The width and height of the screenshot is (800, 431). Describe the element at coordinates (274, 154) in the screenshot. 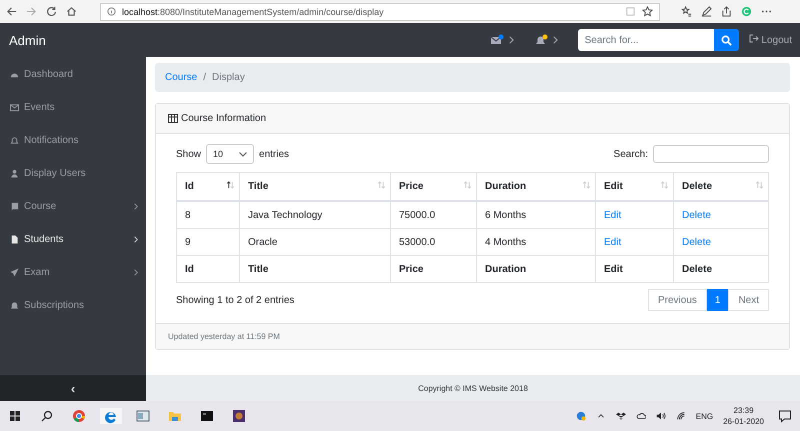

I see `entries-label: entries` at that location.